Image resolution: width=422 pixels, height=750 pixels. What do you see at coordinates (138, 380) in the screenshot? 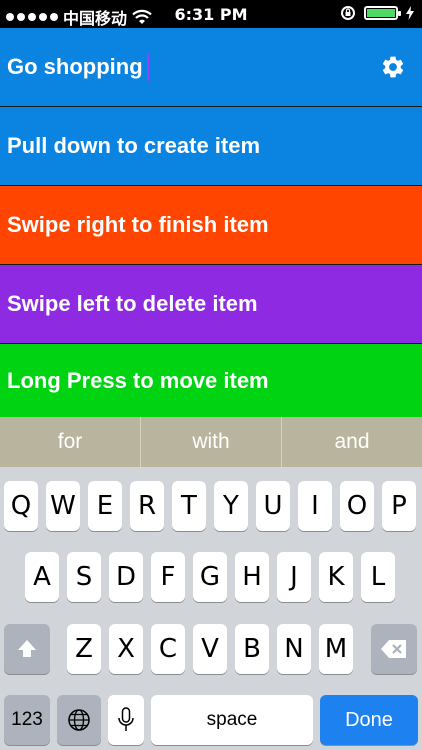
I see `list-item-label: Long Press to move item` at bounding box center [138, 380].